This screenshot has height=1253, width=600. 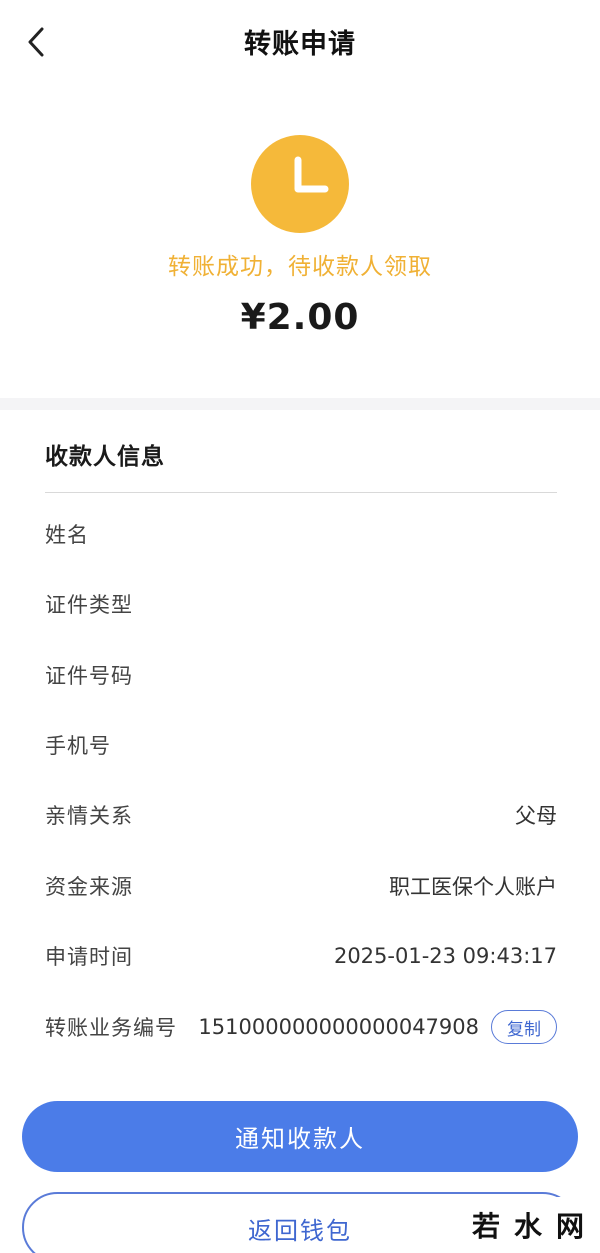 I want to click on row-apply-time: 申请时间 2025-01-23 09:43:17, so click(x=301, y=956).